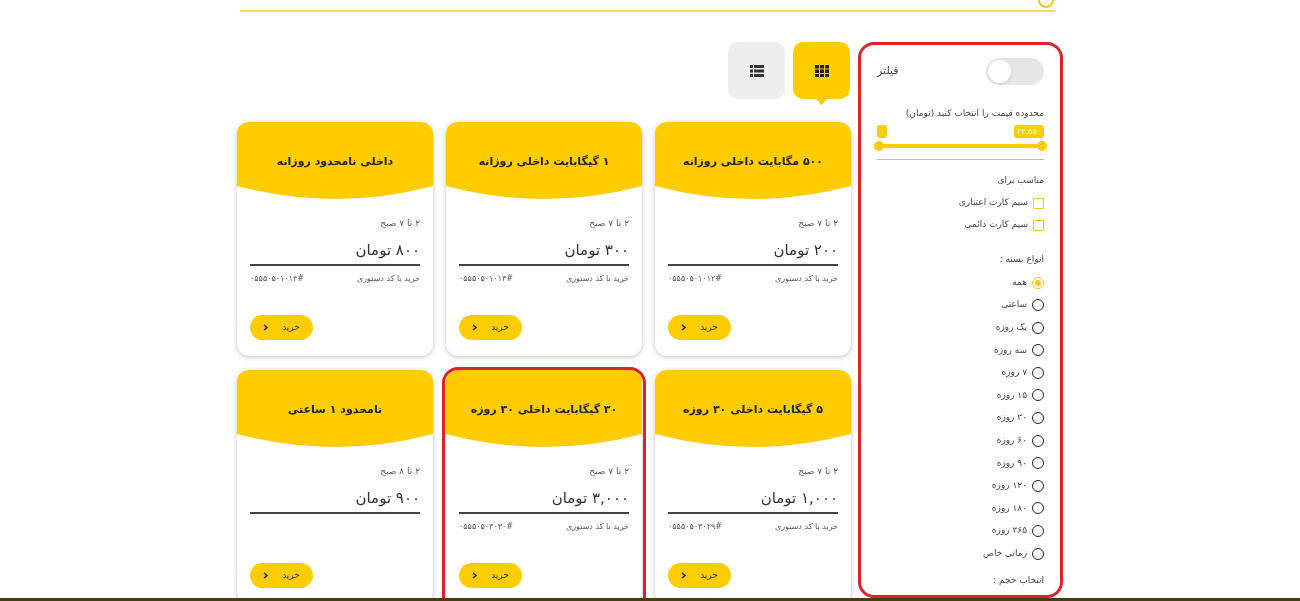  I want to click on price-text: ۸۰۰ تومان, so click(335, 252).